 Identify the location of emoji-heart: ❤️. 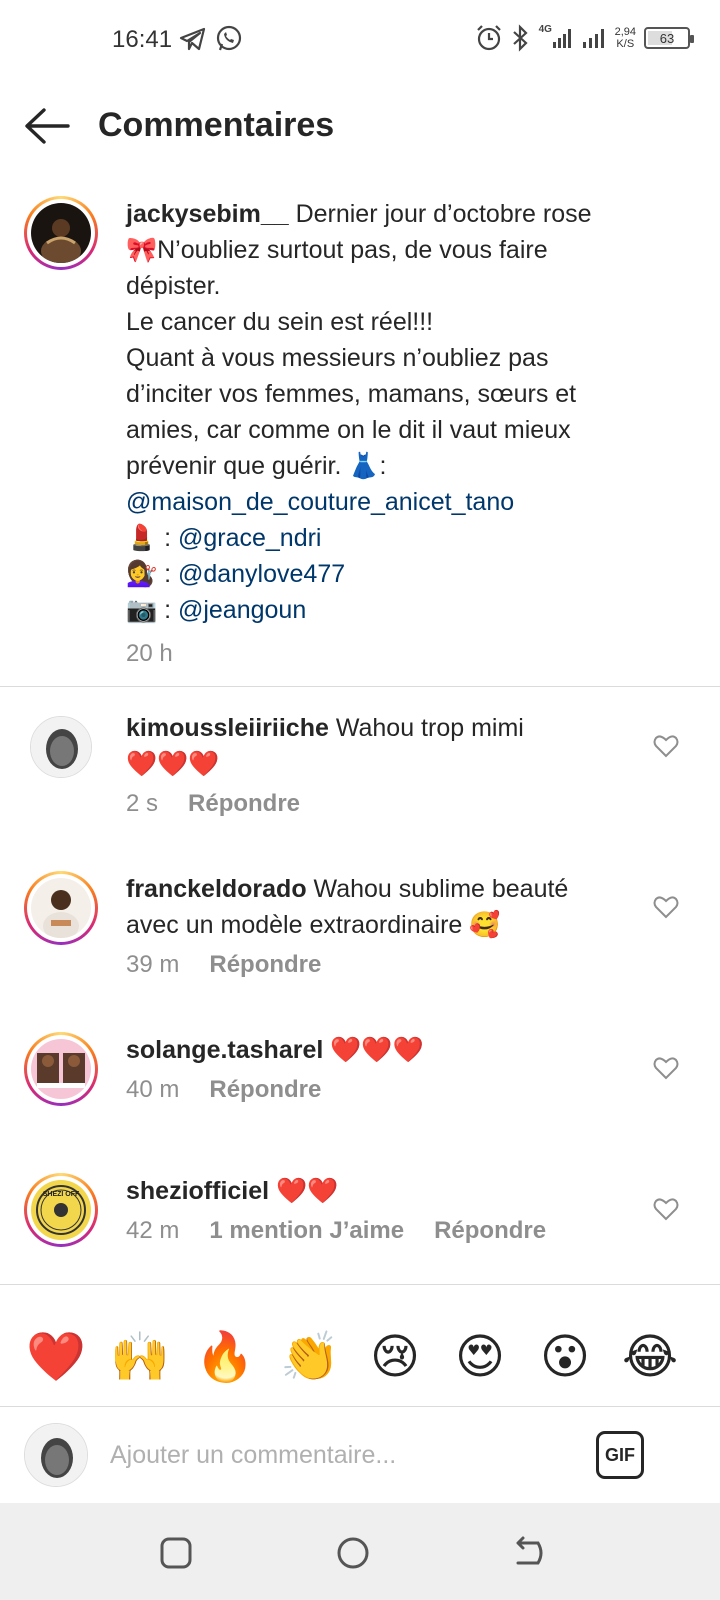
(56, 1358).